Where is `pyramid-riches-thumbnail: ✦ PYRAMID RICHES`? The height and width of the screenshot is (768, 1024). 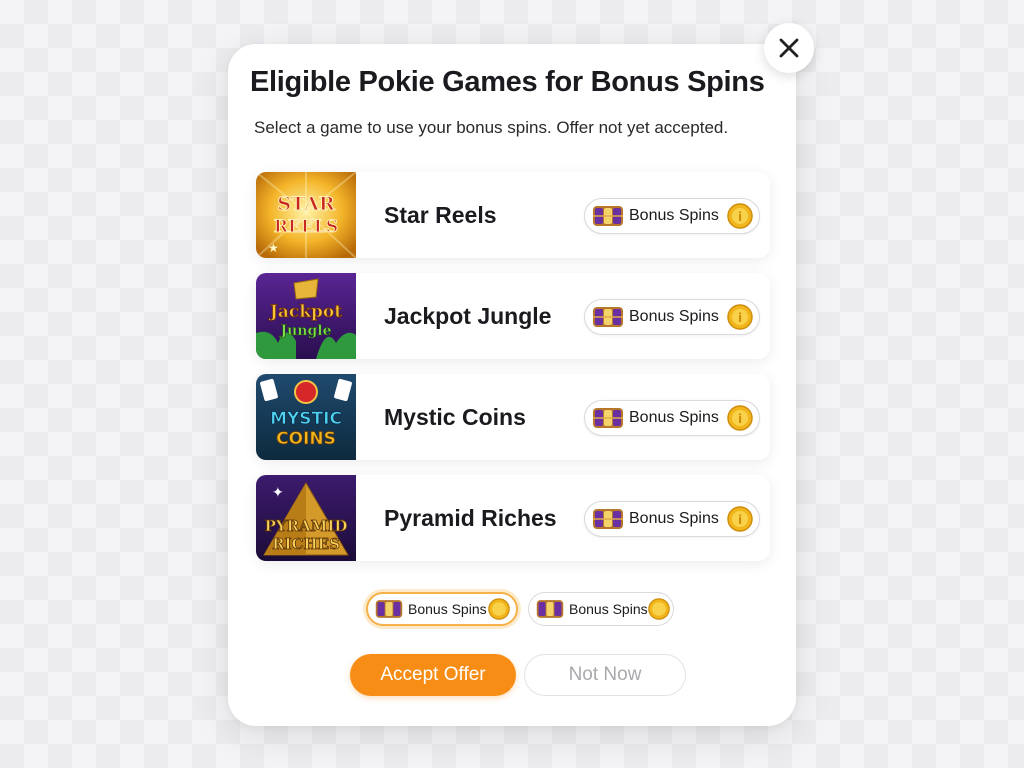 pyramid-riches-thumbnail: ✦ PYRAMID RICHES is located at coordinates (306, 518).